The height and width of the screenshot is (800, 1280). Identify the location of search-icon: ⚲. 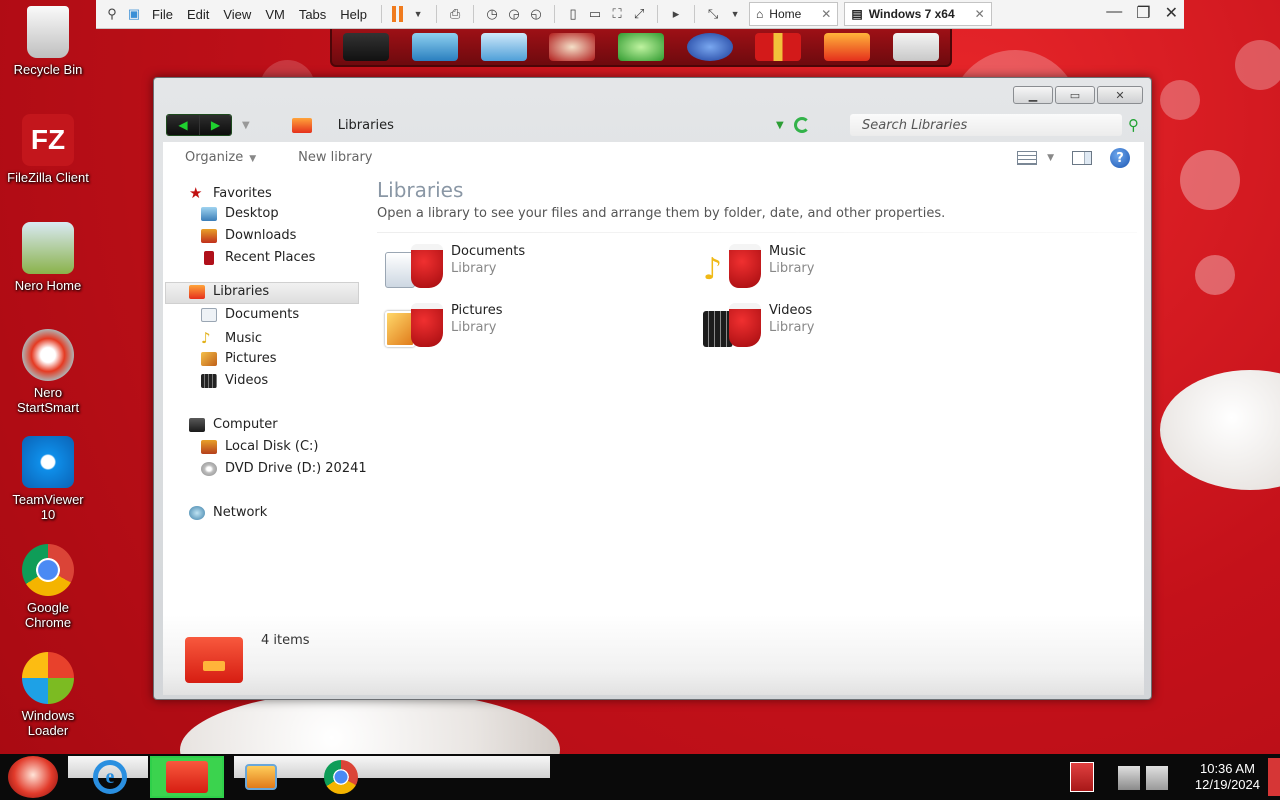
(1133, 125).